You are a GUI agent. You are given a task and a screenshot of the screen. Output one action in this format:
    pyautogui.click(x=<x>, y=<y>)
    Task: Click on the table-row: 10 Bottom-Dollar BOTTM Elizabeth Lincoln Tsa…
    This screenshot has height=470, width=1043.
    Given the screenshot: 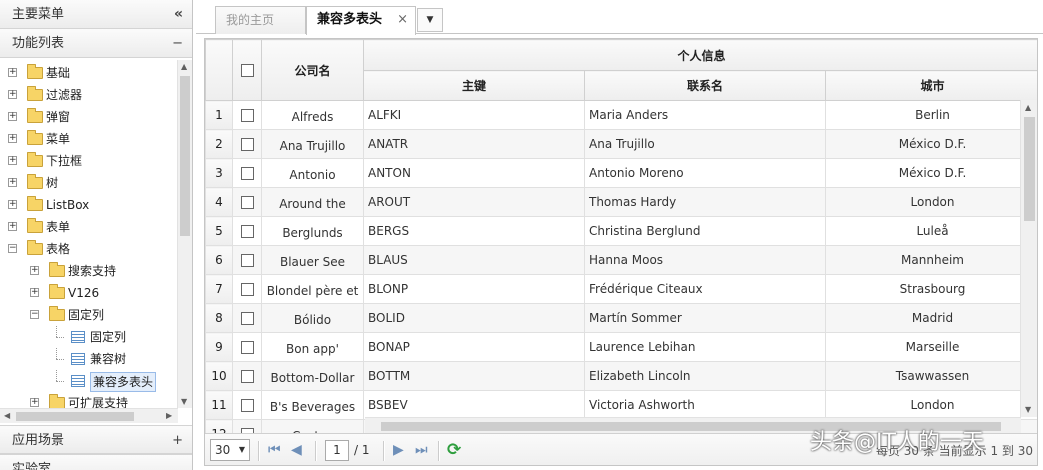 What is the action you would take?
    pyautogui.click(x=621, y=376)
    